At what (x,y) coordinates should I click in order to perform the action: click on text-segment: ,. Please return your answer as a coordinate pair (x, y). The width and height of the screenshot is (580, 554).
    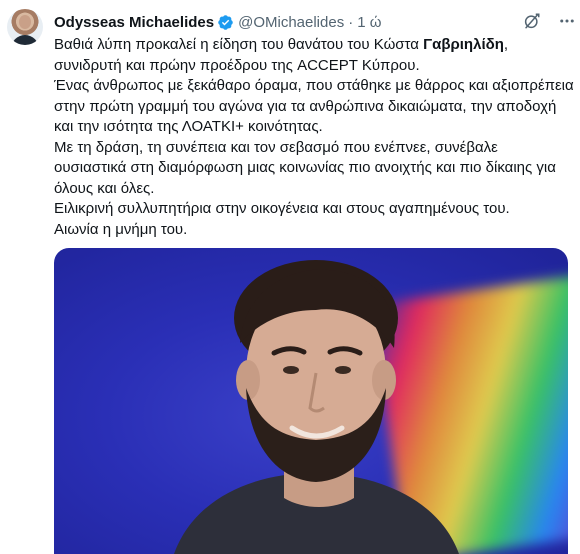
    Looking at the image, I should click on (506, 44).